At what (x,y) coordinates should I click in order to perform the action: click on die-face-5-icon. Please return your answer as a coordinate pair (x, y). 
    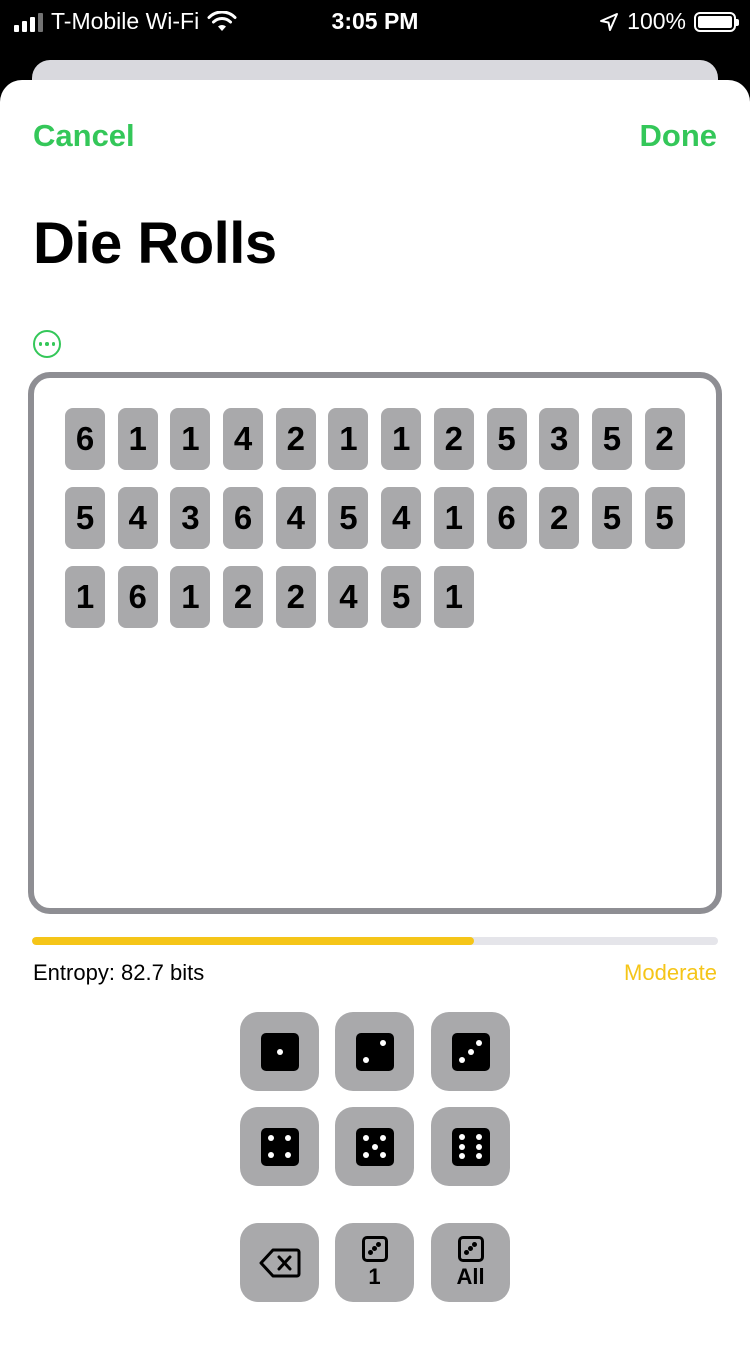
    Looking at the image, I should click on (374, 1146).